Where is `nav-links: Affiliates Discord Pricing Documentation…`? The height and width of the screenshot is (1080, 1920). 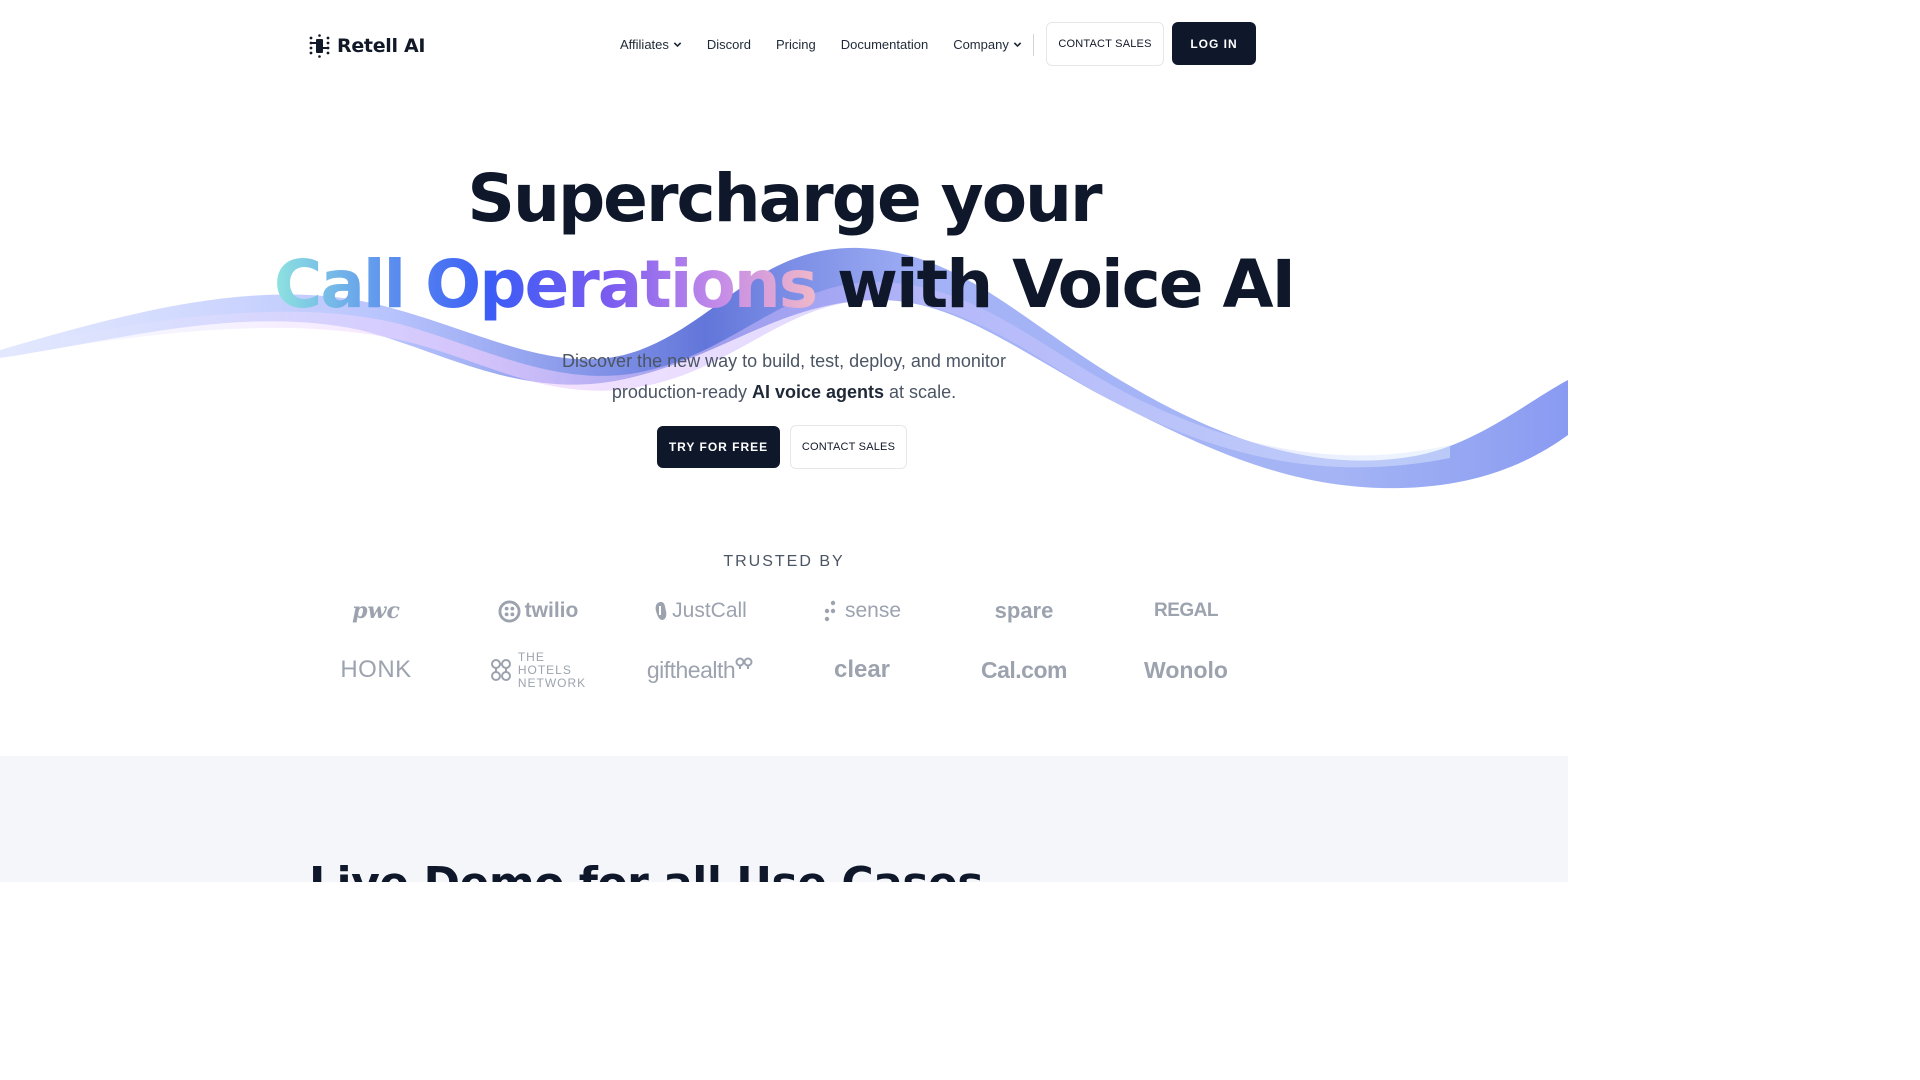 nav-links: Affiliates Discord Pricing Documentation… is located at coordinates (833, 44).